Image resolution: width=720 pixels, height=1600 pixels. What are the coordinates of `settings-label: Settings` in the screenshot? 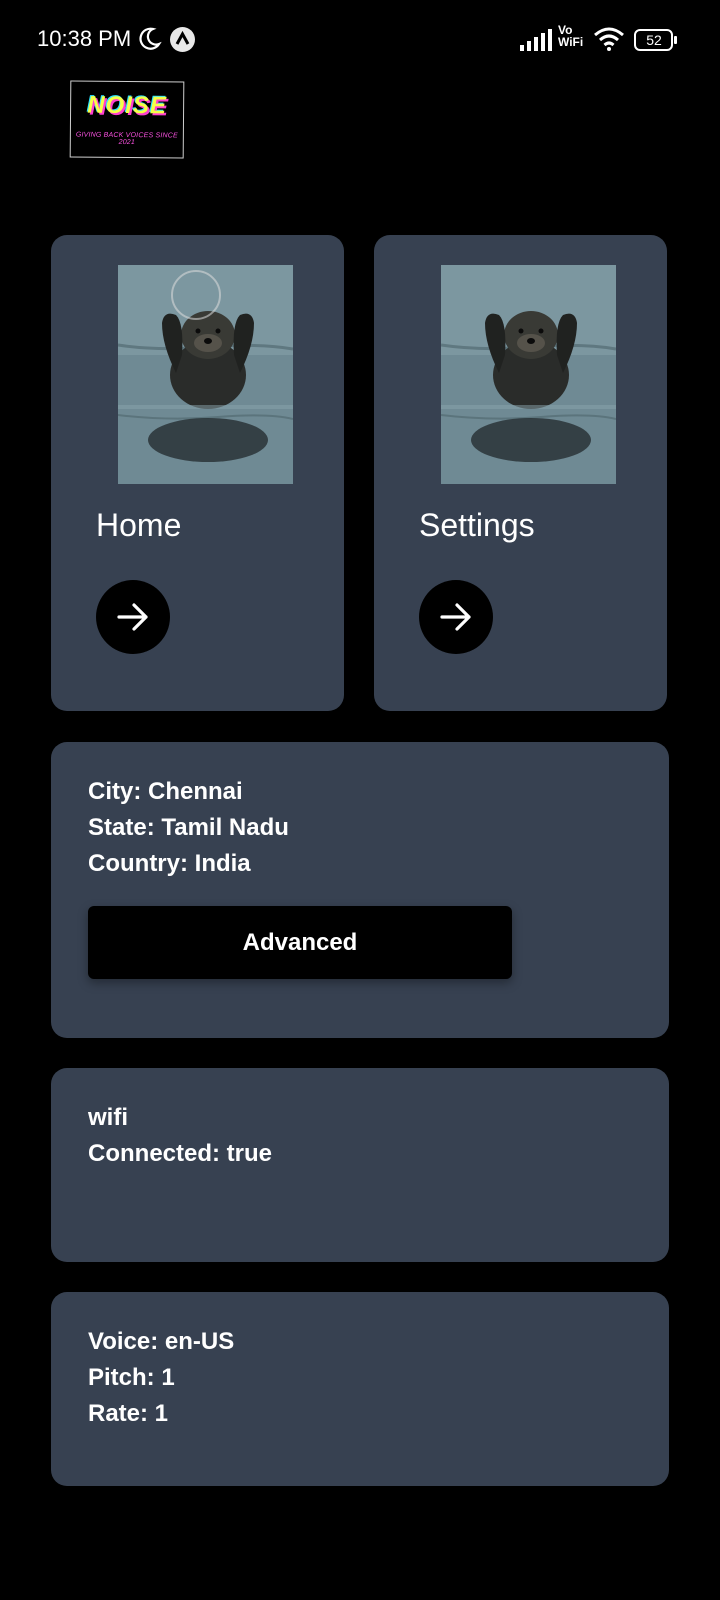 It's located at (477, 525).